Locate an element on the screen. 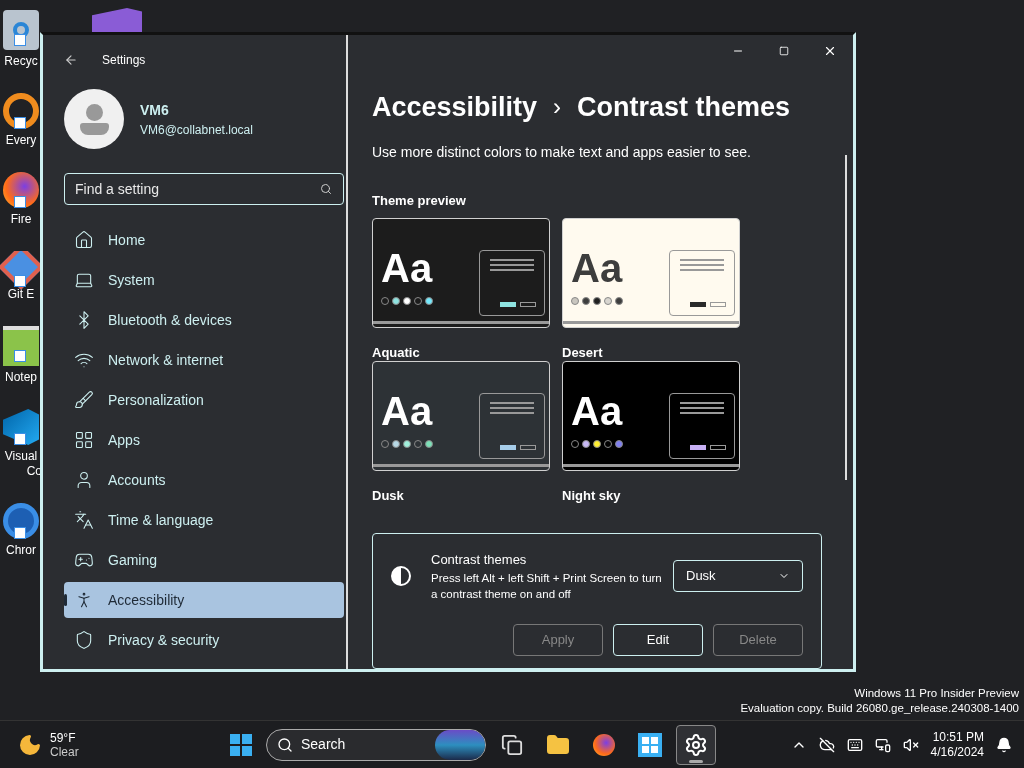 This screenshot has width=1024, height=768. brush-icon is located at coordinates (84, 400).